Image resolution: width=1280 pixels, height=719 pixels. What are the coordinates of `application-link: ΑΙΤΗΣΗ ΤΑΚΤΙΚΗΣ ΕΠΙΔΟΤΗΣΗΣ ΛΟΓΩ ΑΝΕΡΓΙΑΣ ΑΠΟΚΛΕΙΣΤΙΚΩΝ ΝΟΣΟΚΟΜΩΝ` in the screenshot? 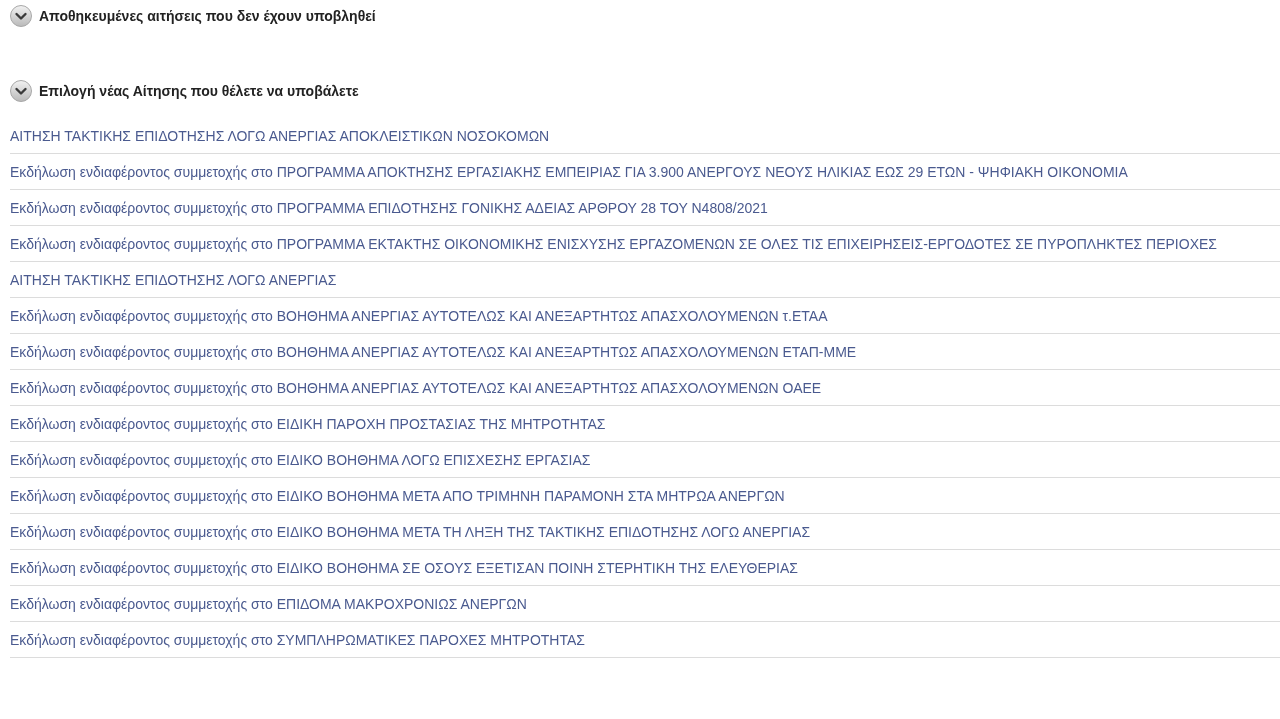 It's located at (280, 135).